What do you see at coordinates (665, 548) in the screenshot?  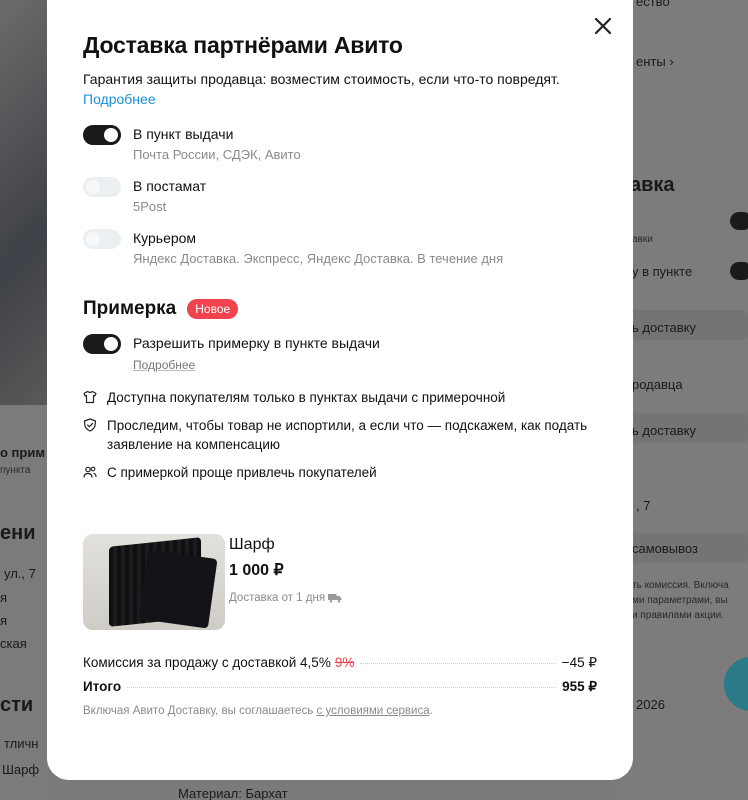 I see `bg-text: самовывоз` at bounding box center [665, 548].